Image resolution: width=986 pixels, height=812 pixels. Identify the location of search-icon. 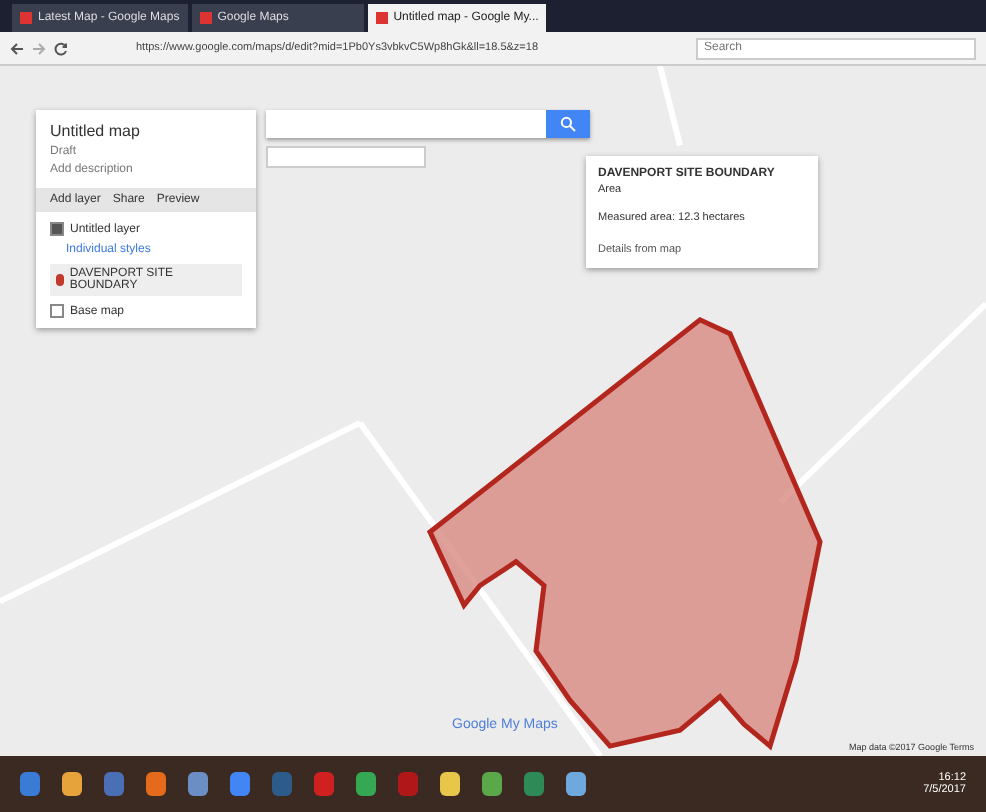
(568, 124).